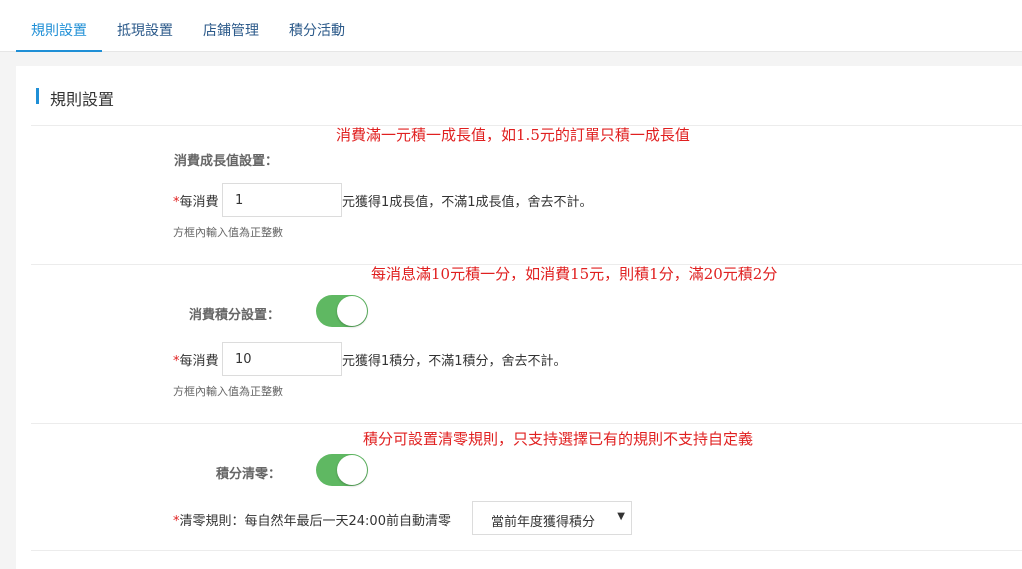 The image size is (1022, 569). I want to click on growth-field-text: 每消費, so click(199, 202).